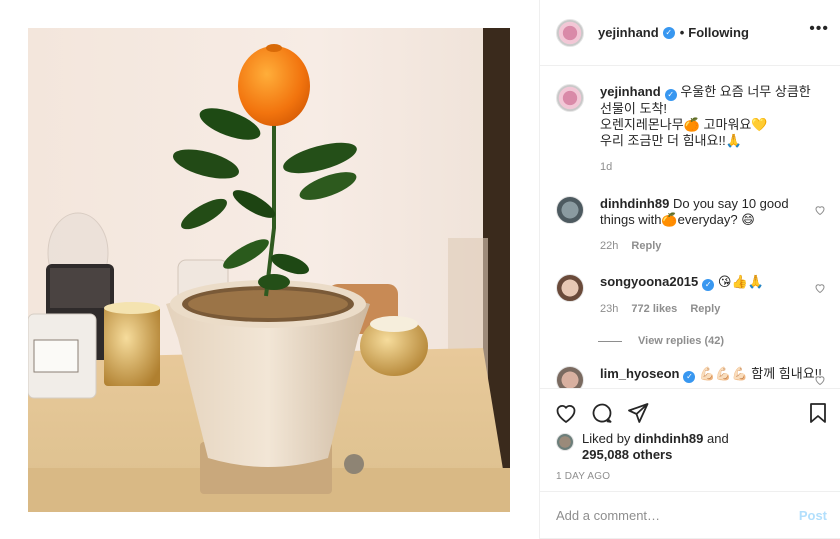 The width and height of the screenshot is (840, 539). I want to click on post-comment-button: Post, so click(813, 515).